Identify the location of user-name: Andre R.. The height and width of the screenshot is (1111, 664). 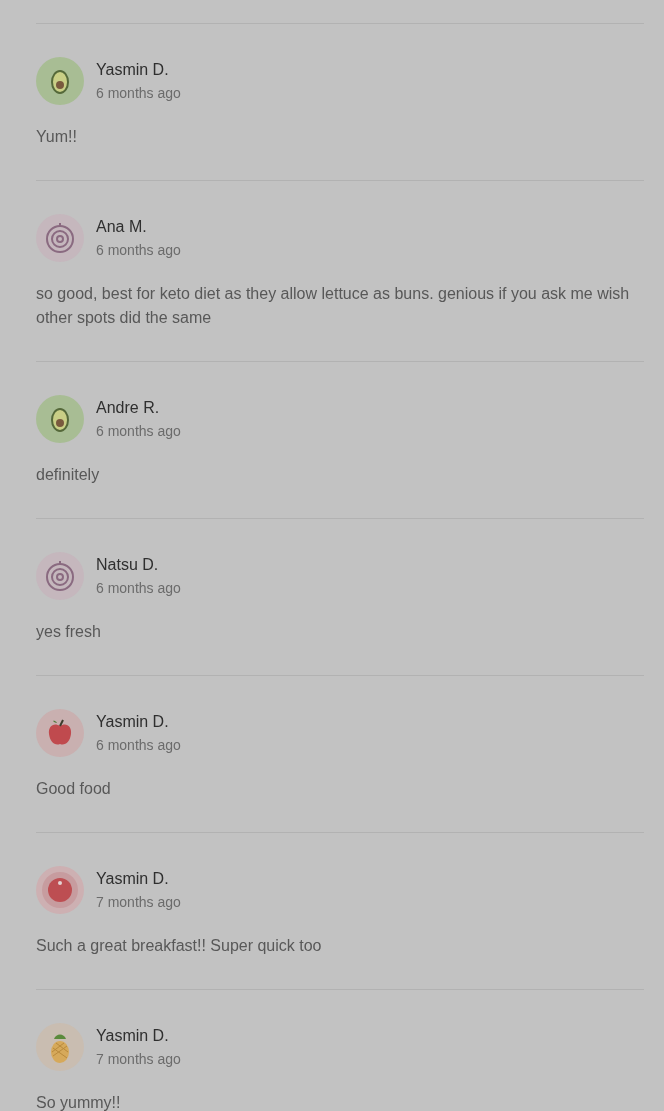
(128, 408).